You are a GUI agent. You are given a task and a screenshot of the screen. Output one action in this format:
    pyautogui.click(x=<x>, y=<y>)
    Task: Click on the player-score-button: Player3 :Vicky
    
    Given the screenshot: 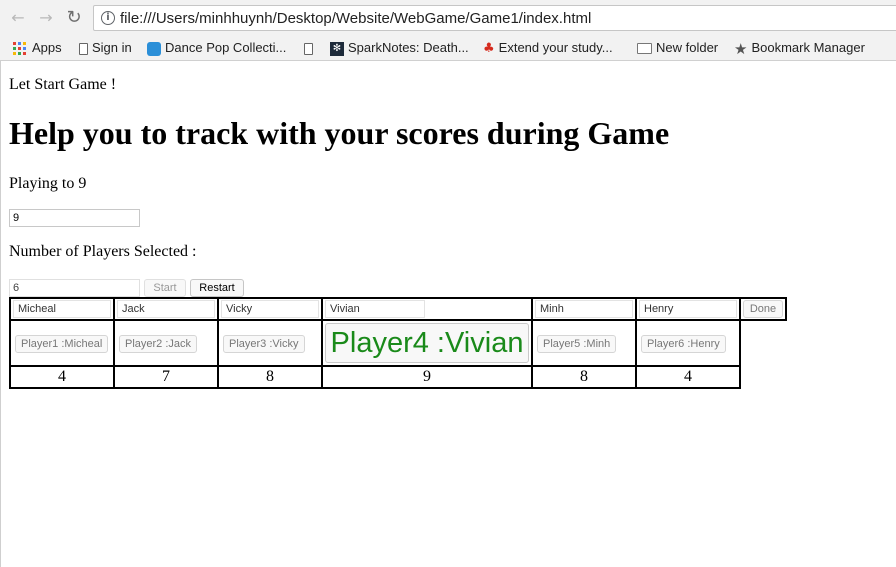 What is the action you would take?
    pyautogui.click(x=264, y=343)
    